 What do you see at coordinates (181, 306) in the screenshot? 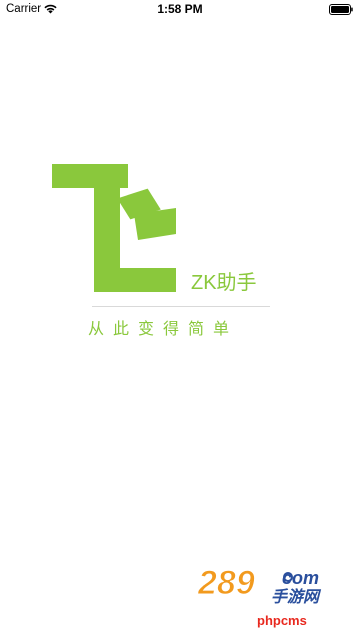
I see `divider` at bounding box center [181, 306].